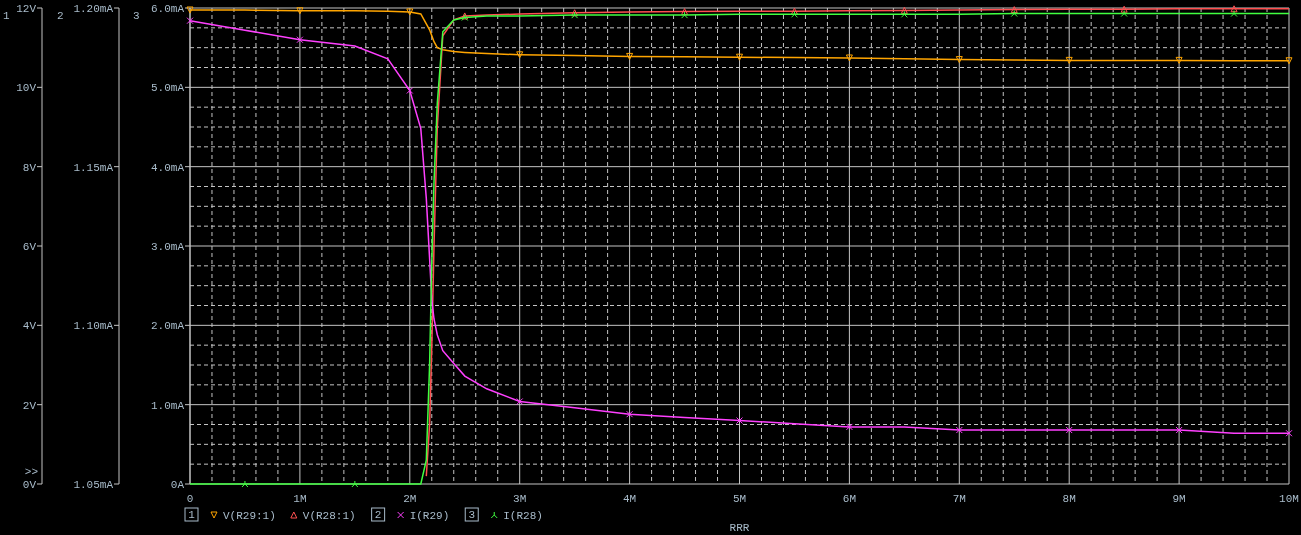  I want to click on axis-tick-label: 3.0mA, so click(167, 247).